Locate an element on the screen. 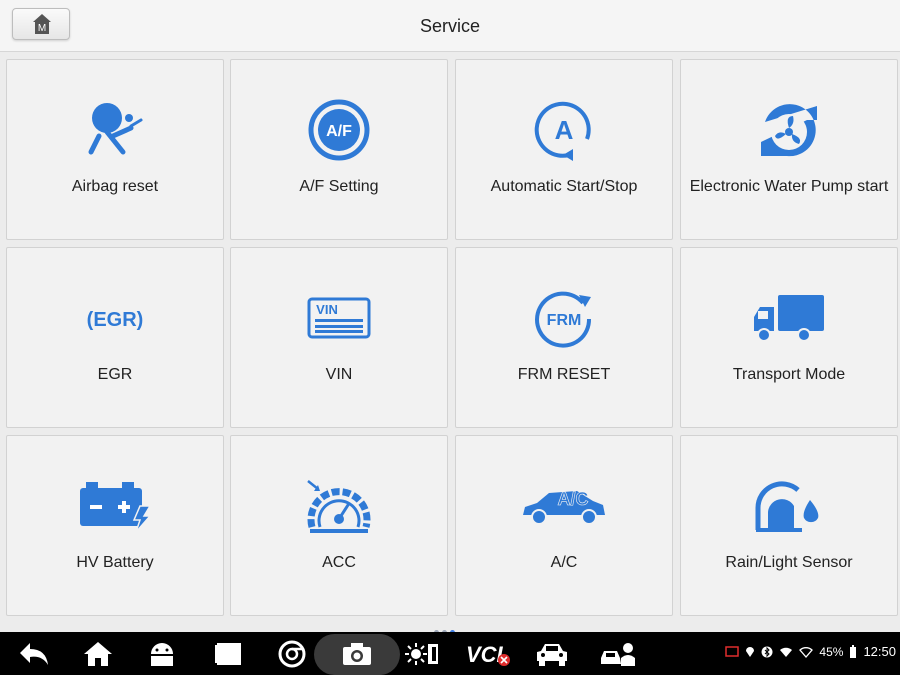  svg-text: A is located at coordinates (564, 130).